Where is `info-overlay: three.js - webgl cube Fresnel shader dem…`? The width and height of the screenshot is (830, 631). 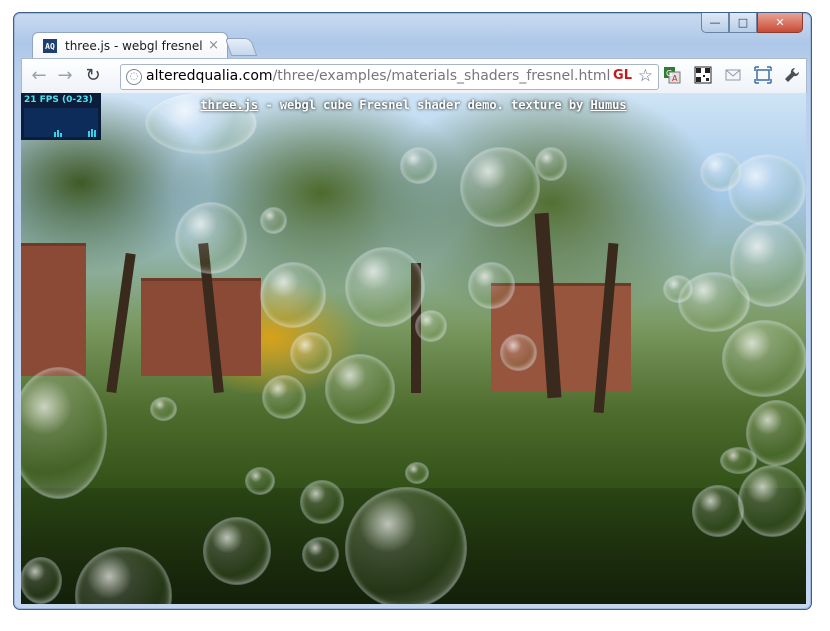
info-overlay: three.js - webgl cube Fresnel shader dem… is located at coordinates (413, 105).